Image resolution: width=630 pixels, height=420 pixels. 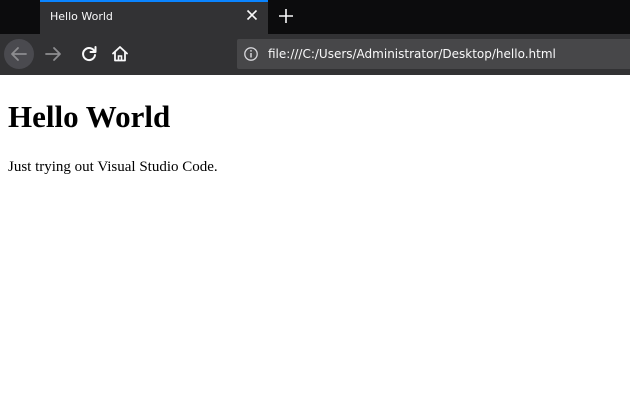 I want to click on active-tab-indicator, so click(x=154, y=1).